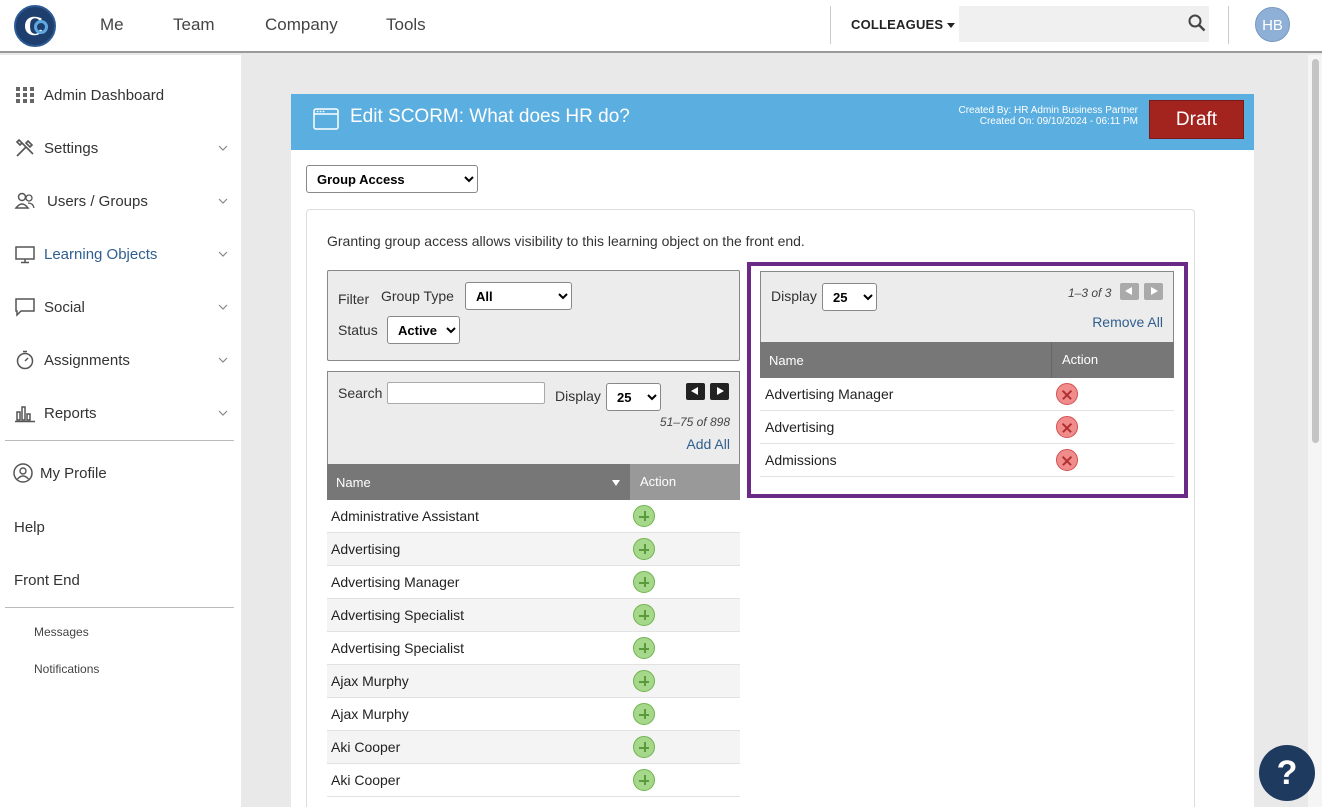 Image resolution: width=1322 pixels, height=807 pixels. Describe the element at coordinates (967, 306) in the screenshot. I see `selected-groups-toolbar: Display 25 1–3 of 3 Remove All` at that location.